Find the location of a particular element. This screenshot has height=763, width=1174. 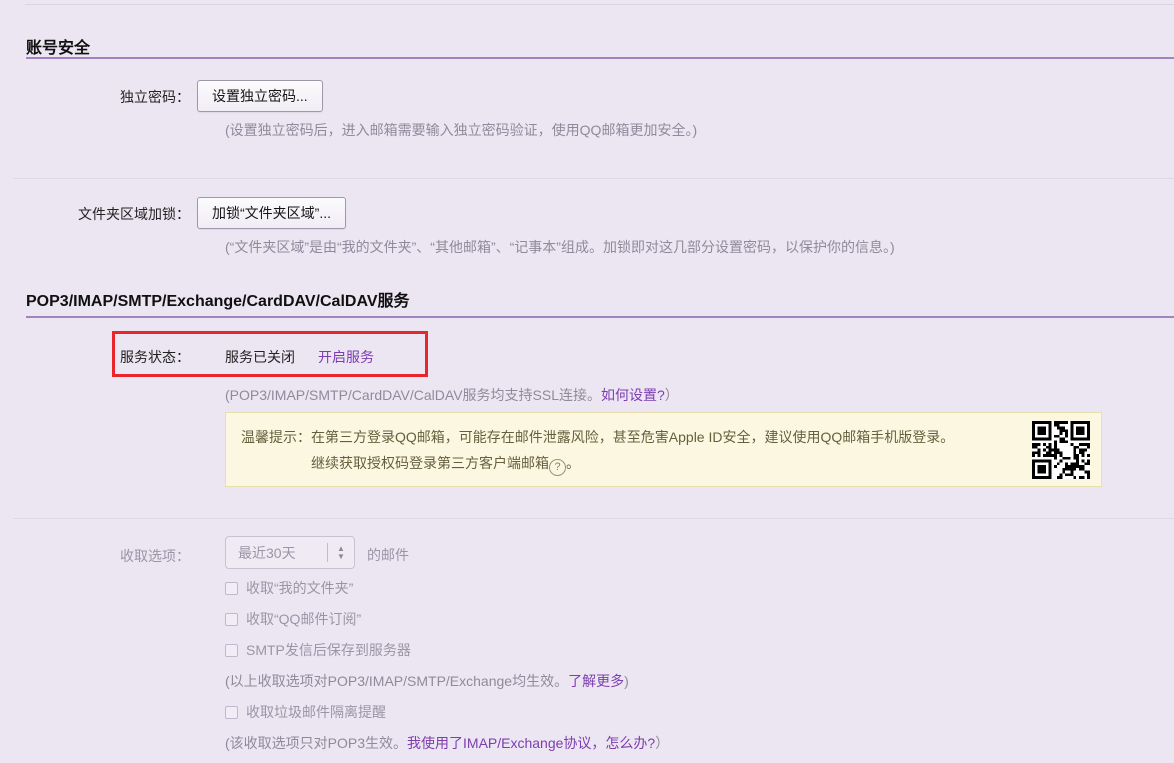

fetch-option-spam-reminder: 收取垃圾邮件隔离提醒 is located at coordinates (305, 712).